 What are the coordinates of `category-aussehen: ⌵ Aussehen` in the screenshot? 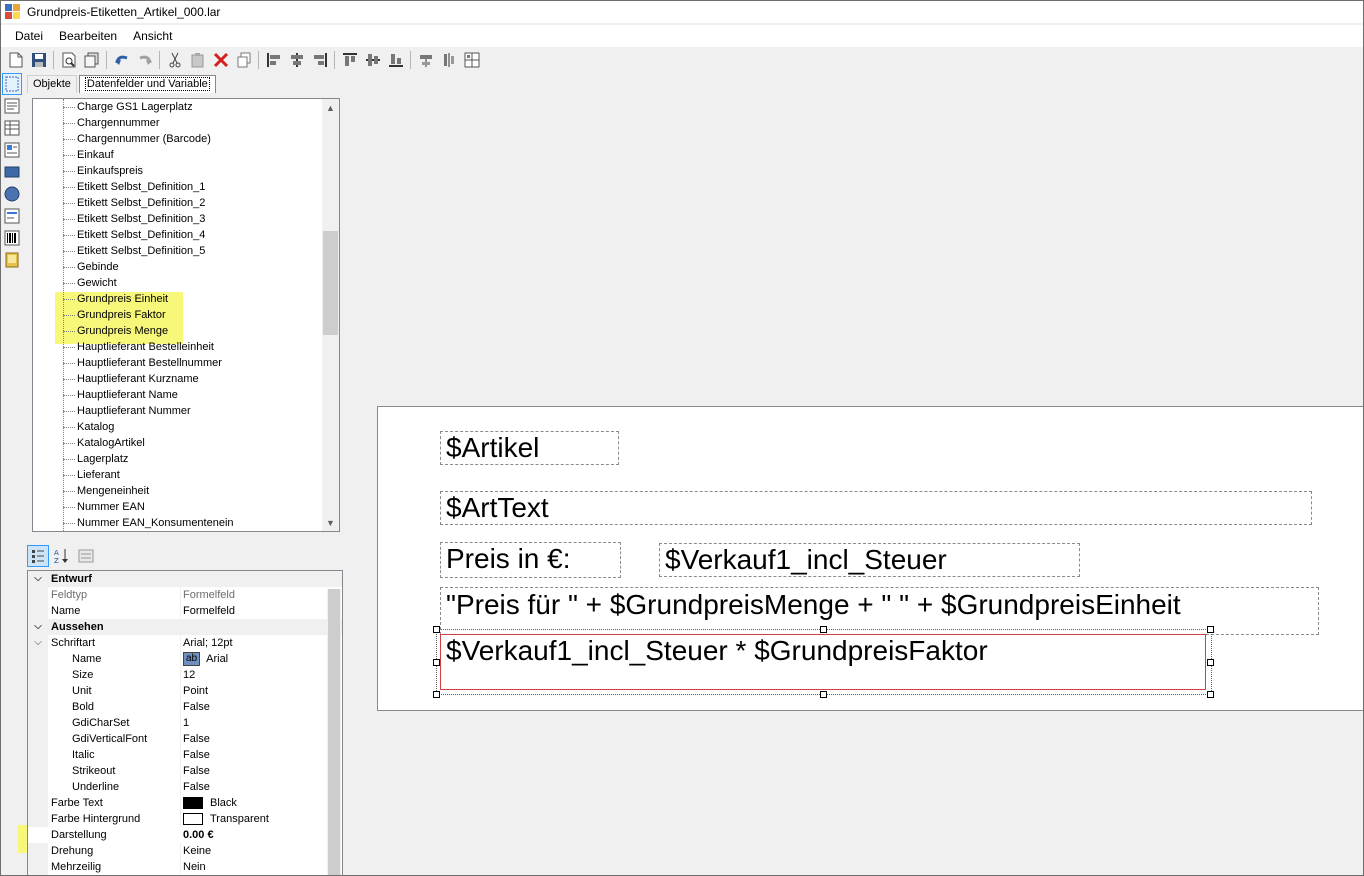 It's located at (185, 627).